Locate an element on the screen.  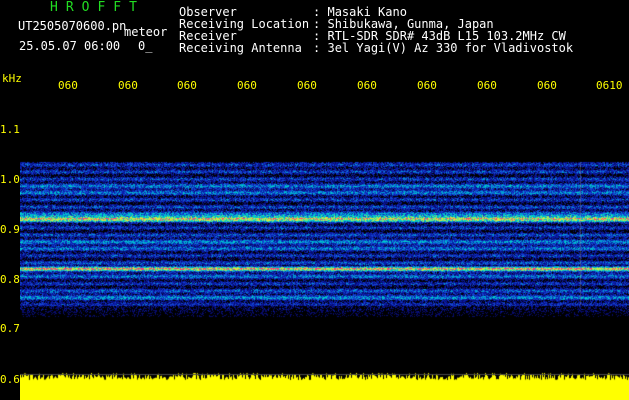
y-tick-label: 0.7 is located at coordinates (10, 328).